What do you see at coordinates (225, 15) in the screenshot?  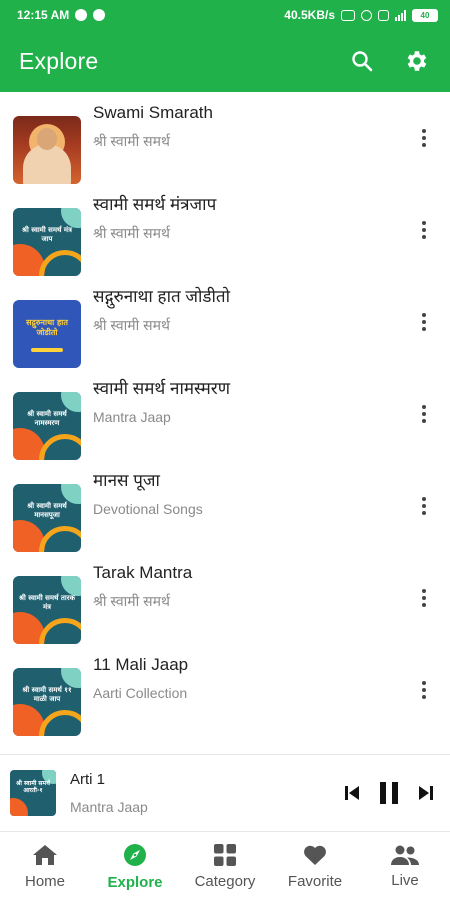 I see `status-bar: 12:15 AM 40.5KB/s 40` at bounding box center [225, 15].